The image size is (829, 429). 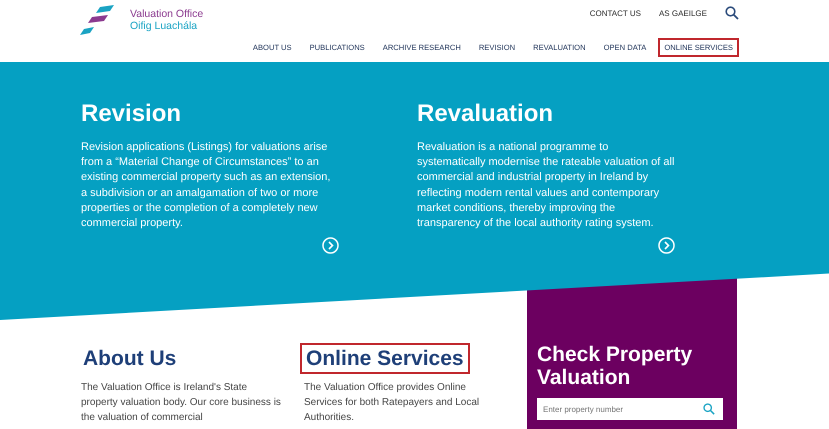 I want to click on logo-subtitle: Oifig Luachála, so click(x=164, y=26).